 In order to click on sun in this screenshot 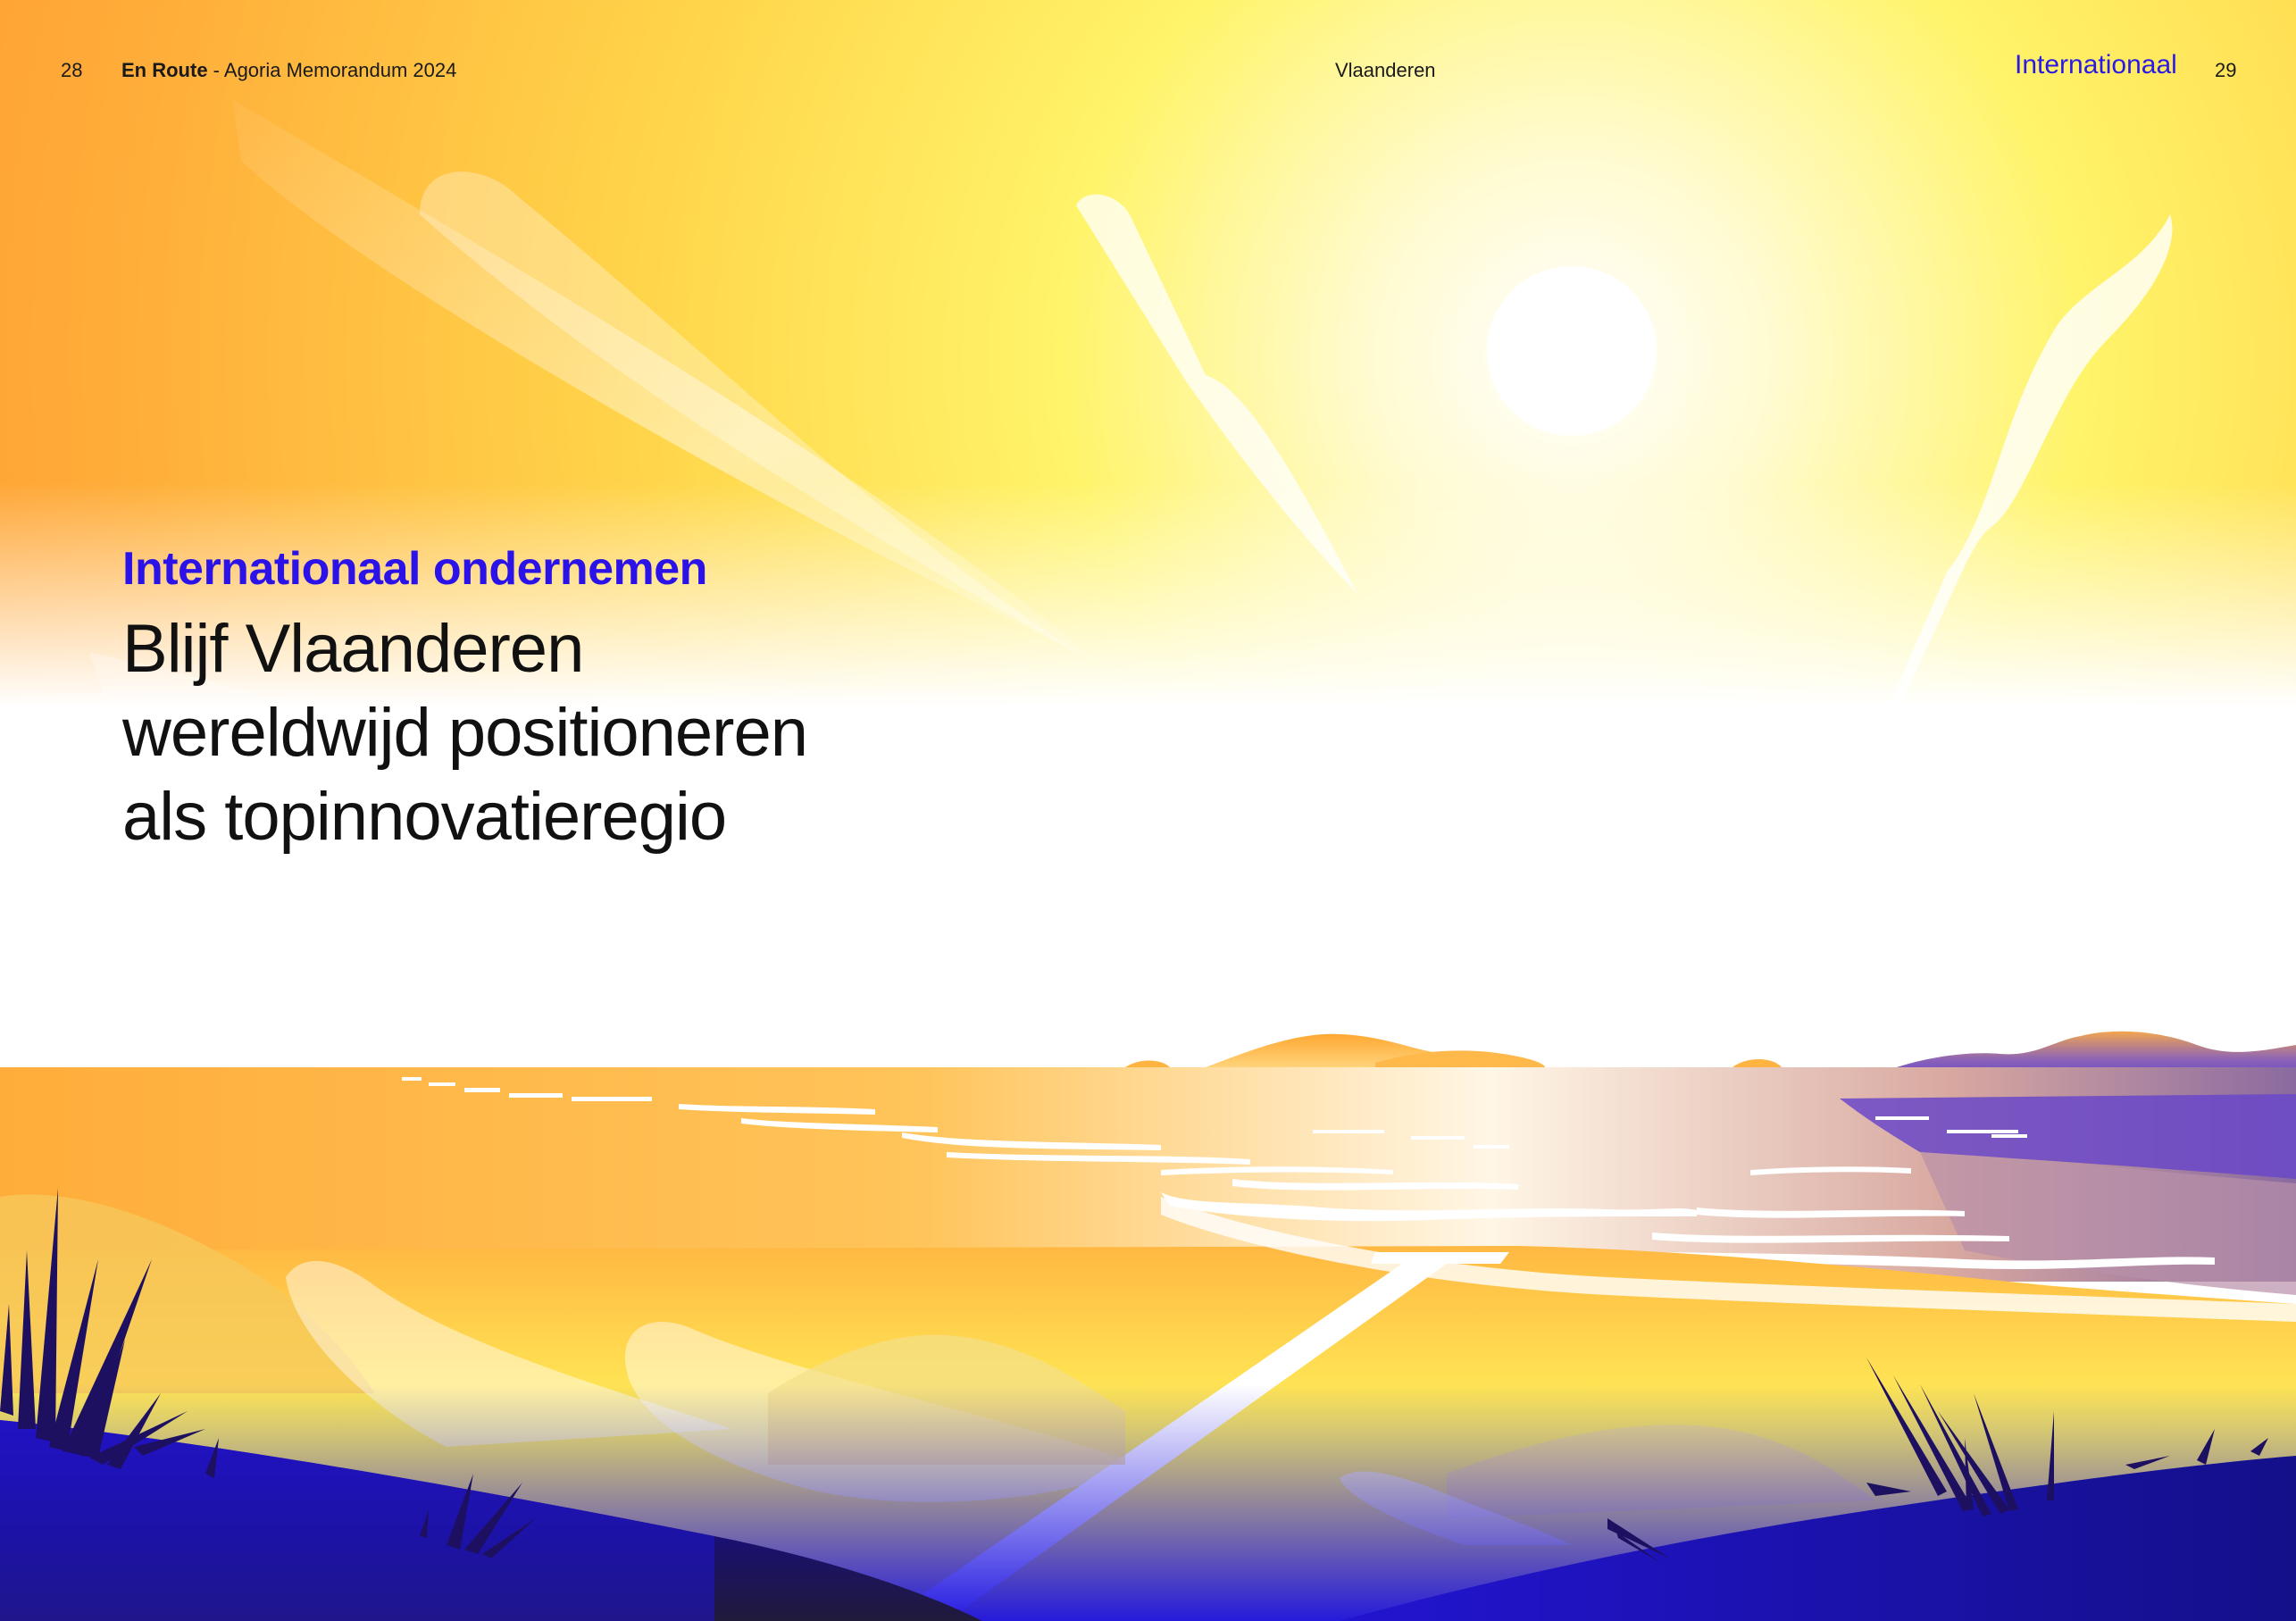, I will do `click(1572, 351)`.